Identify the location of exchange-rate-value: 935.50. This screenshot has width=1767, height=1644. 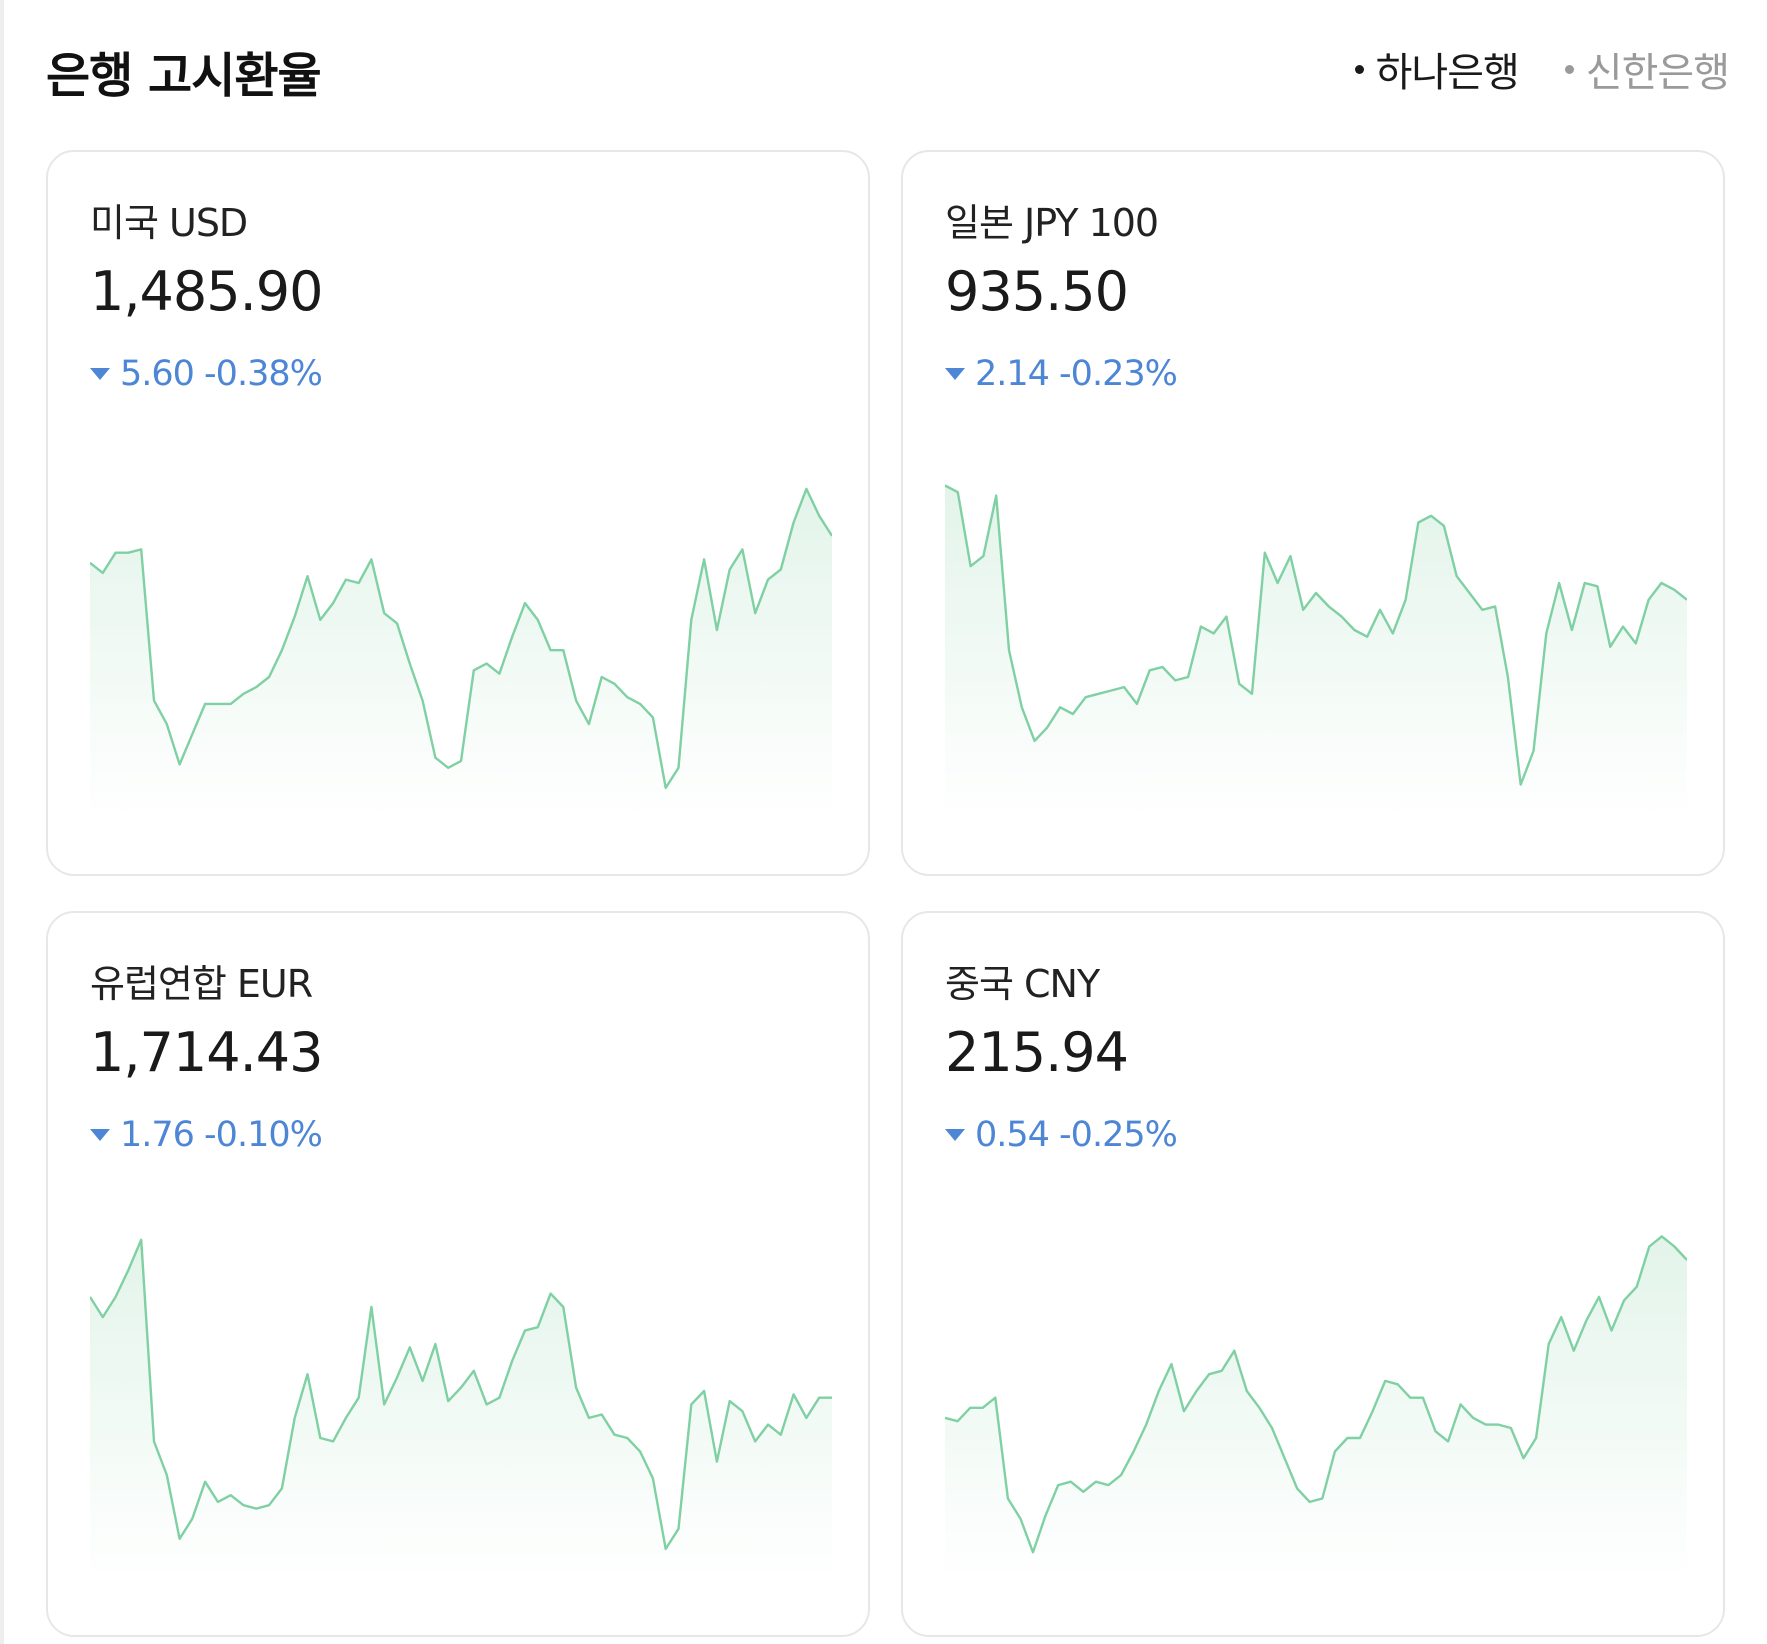
(1037, 291).